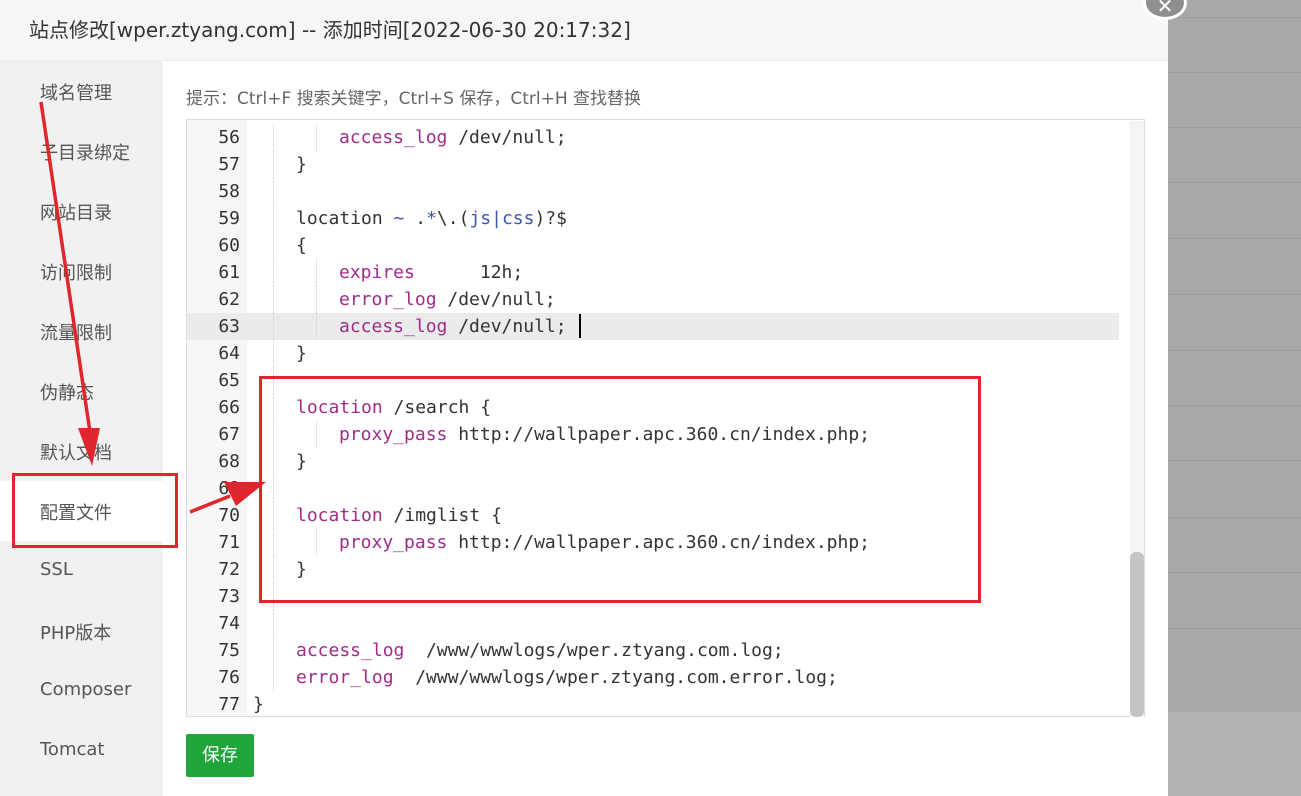 The width and height of the screenshot is (1301, 796). Describe the element at coordinates (227, 498) in the screenshot. I see `arrow-right-icon` at that location.